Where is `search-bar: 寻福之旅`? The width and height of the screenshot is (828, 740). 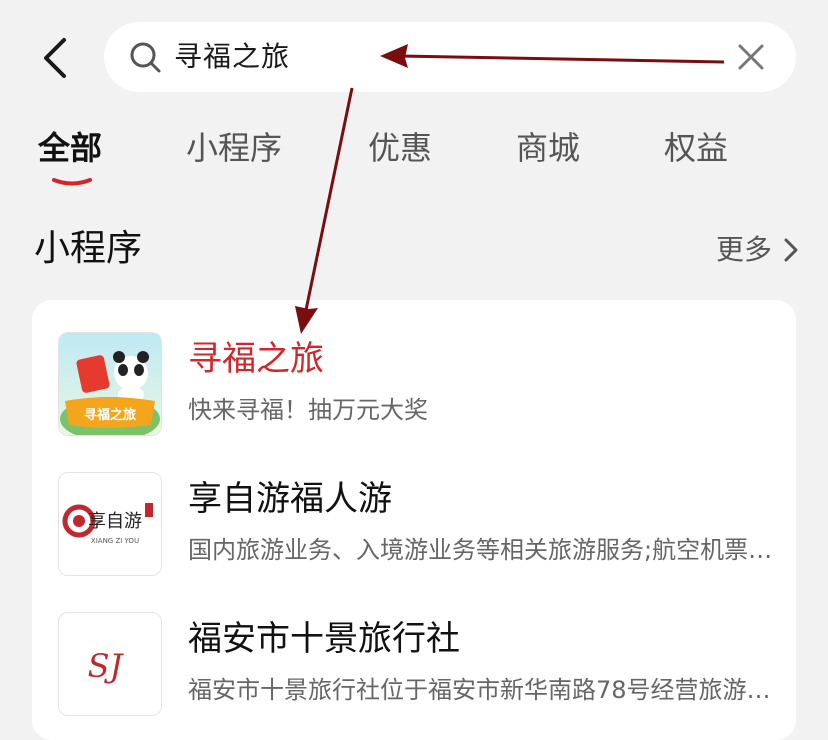 search-bar: 寻福之旅 is located at coordinates (450, 57).